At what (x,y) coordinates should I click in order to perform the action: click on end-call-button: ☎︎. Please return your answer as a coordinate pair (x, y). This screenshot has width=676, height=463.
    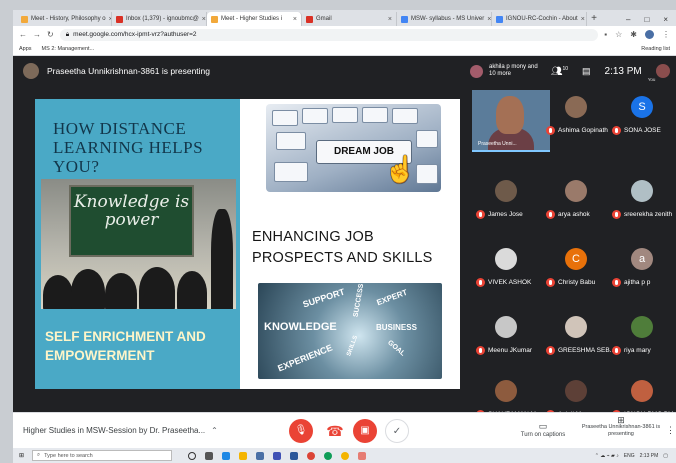
    Looking at the image, I should click on (335, 431).